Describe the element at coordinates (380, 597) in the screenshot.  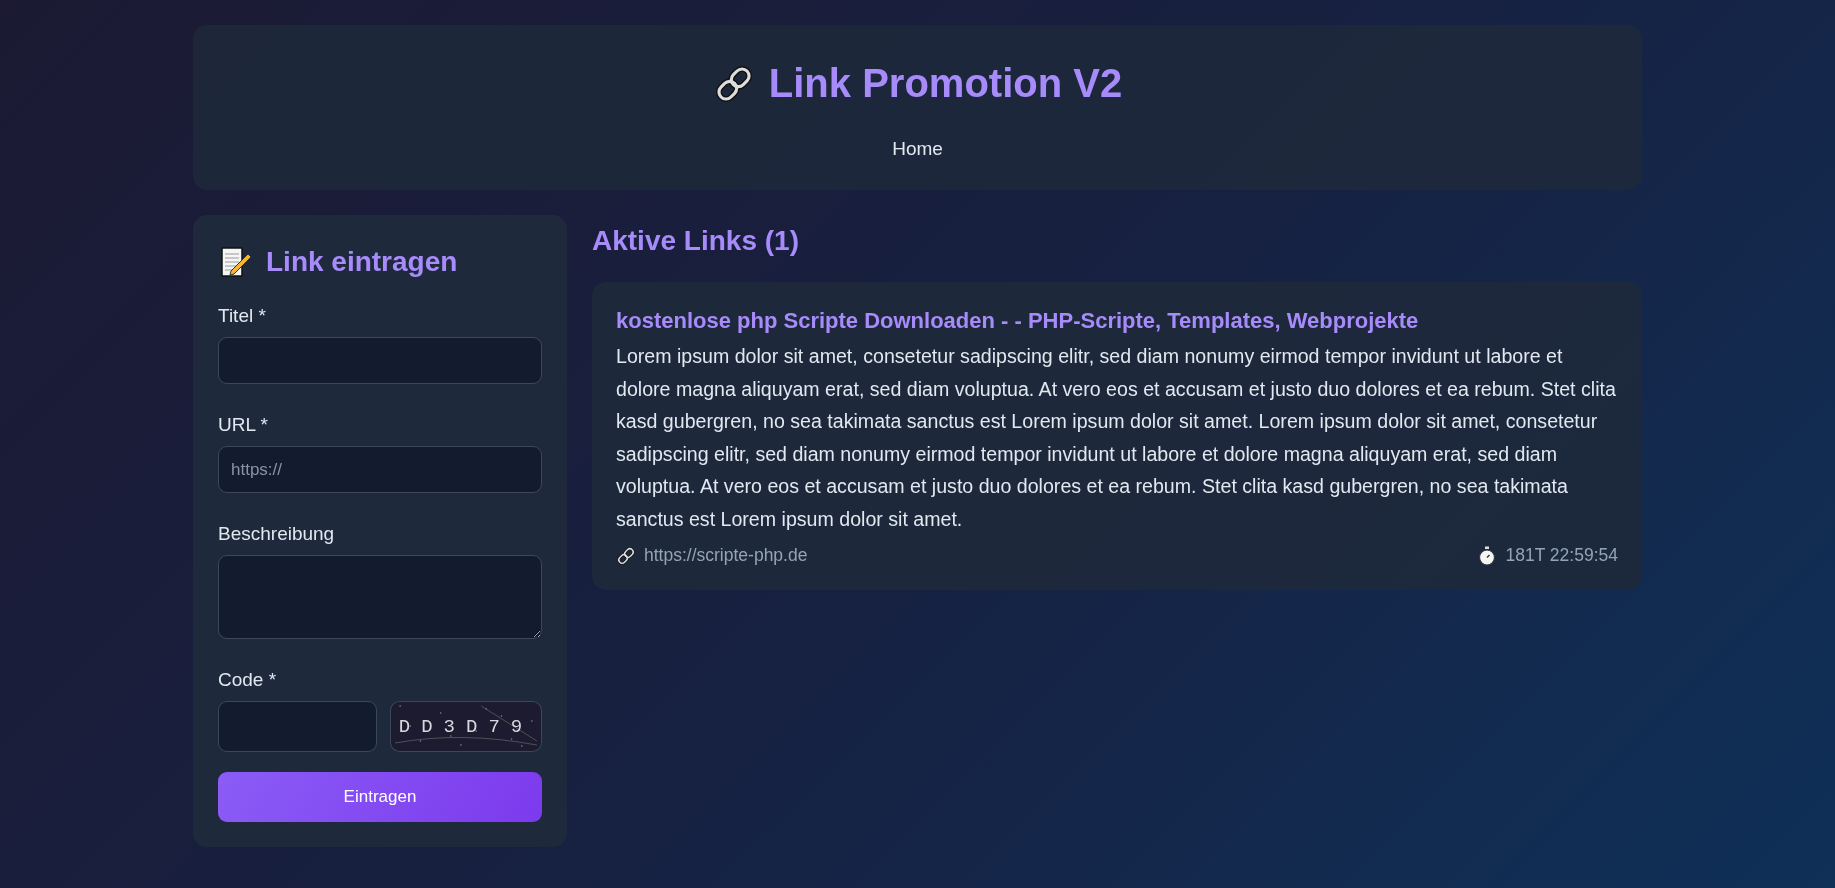
I see `description-field` at that location.